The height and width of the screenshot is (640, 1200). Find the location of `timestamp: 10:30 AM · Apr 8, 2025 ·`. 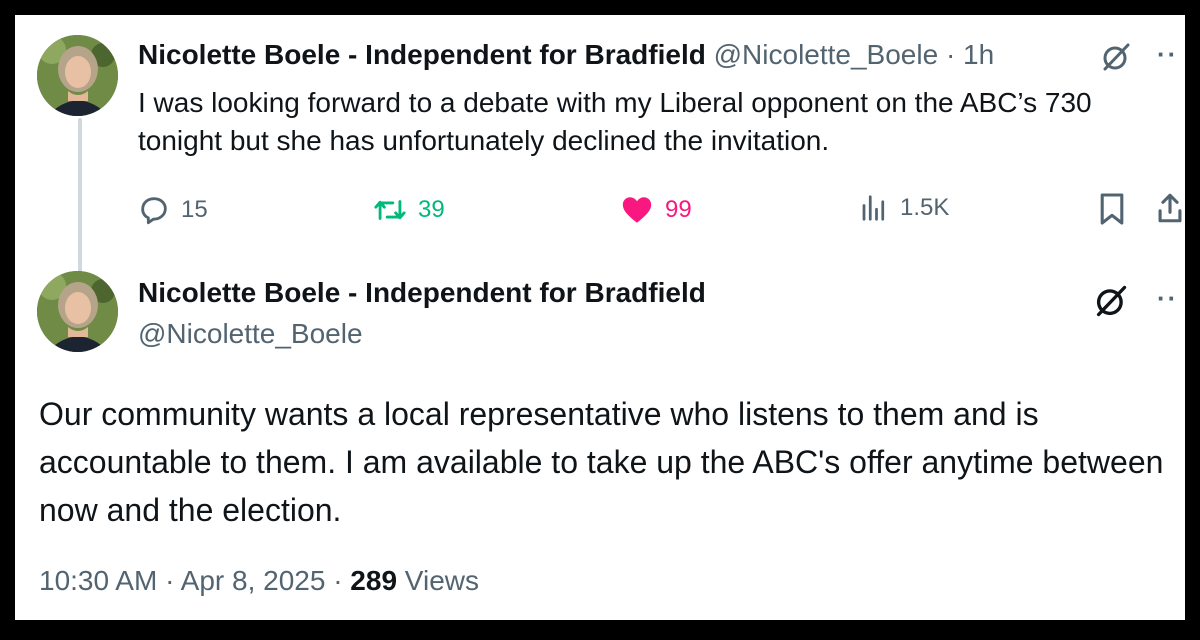

timestamp: 10:30 AM · Apr 8, 2025 · is located at coordinates (191, 580).